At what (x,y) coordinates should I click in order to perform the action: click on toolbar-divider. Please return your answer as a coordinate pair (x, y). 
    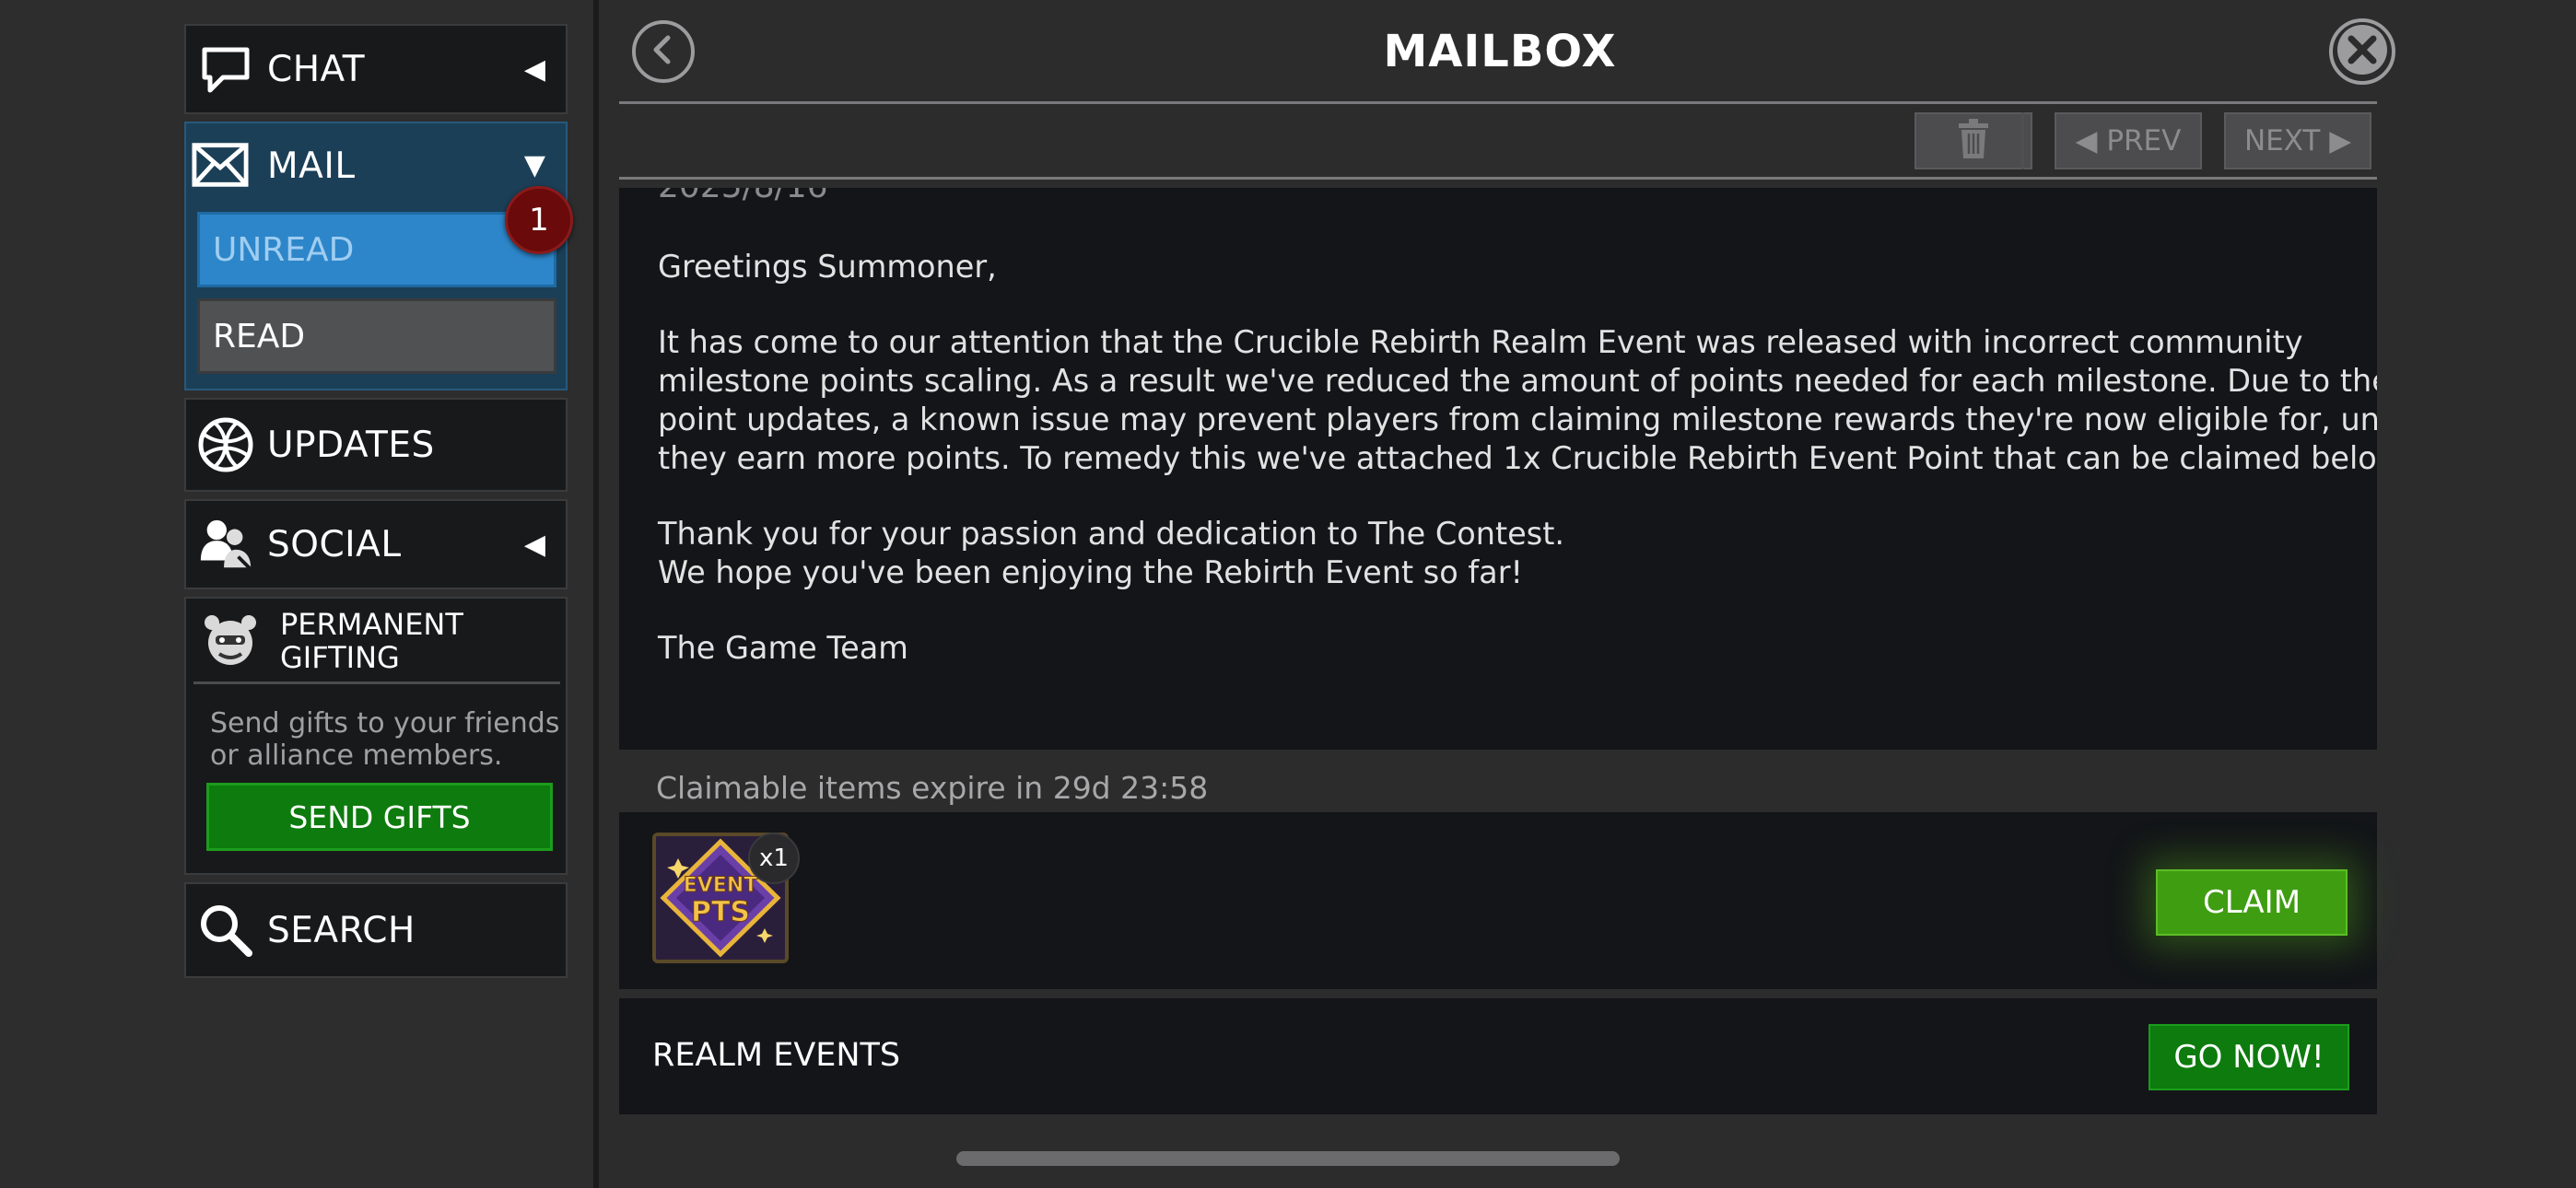
    Looking at the image, I should click on (2022, 140).